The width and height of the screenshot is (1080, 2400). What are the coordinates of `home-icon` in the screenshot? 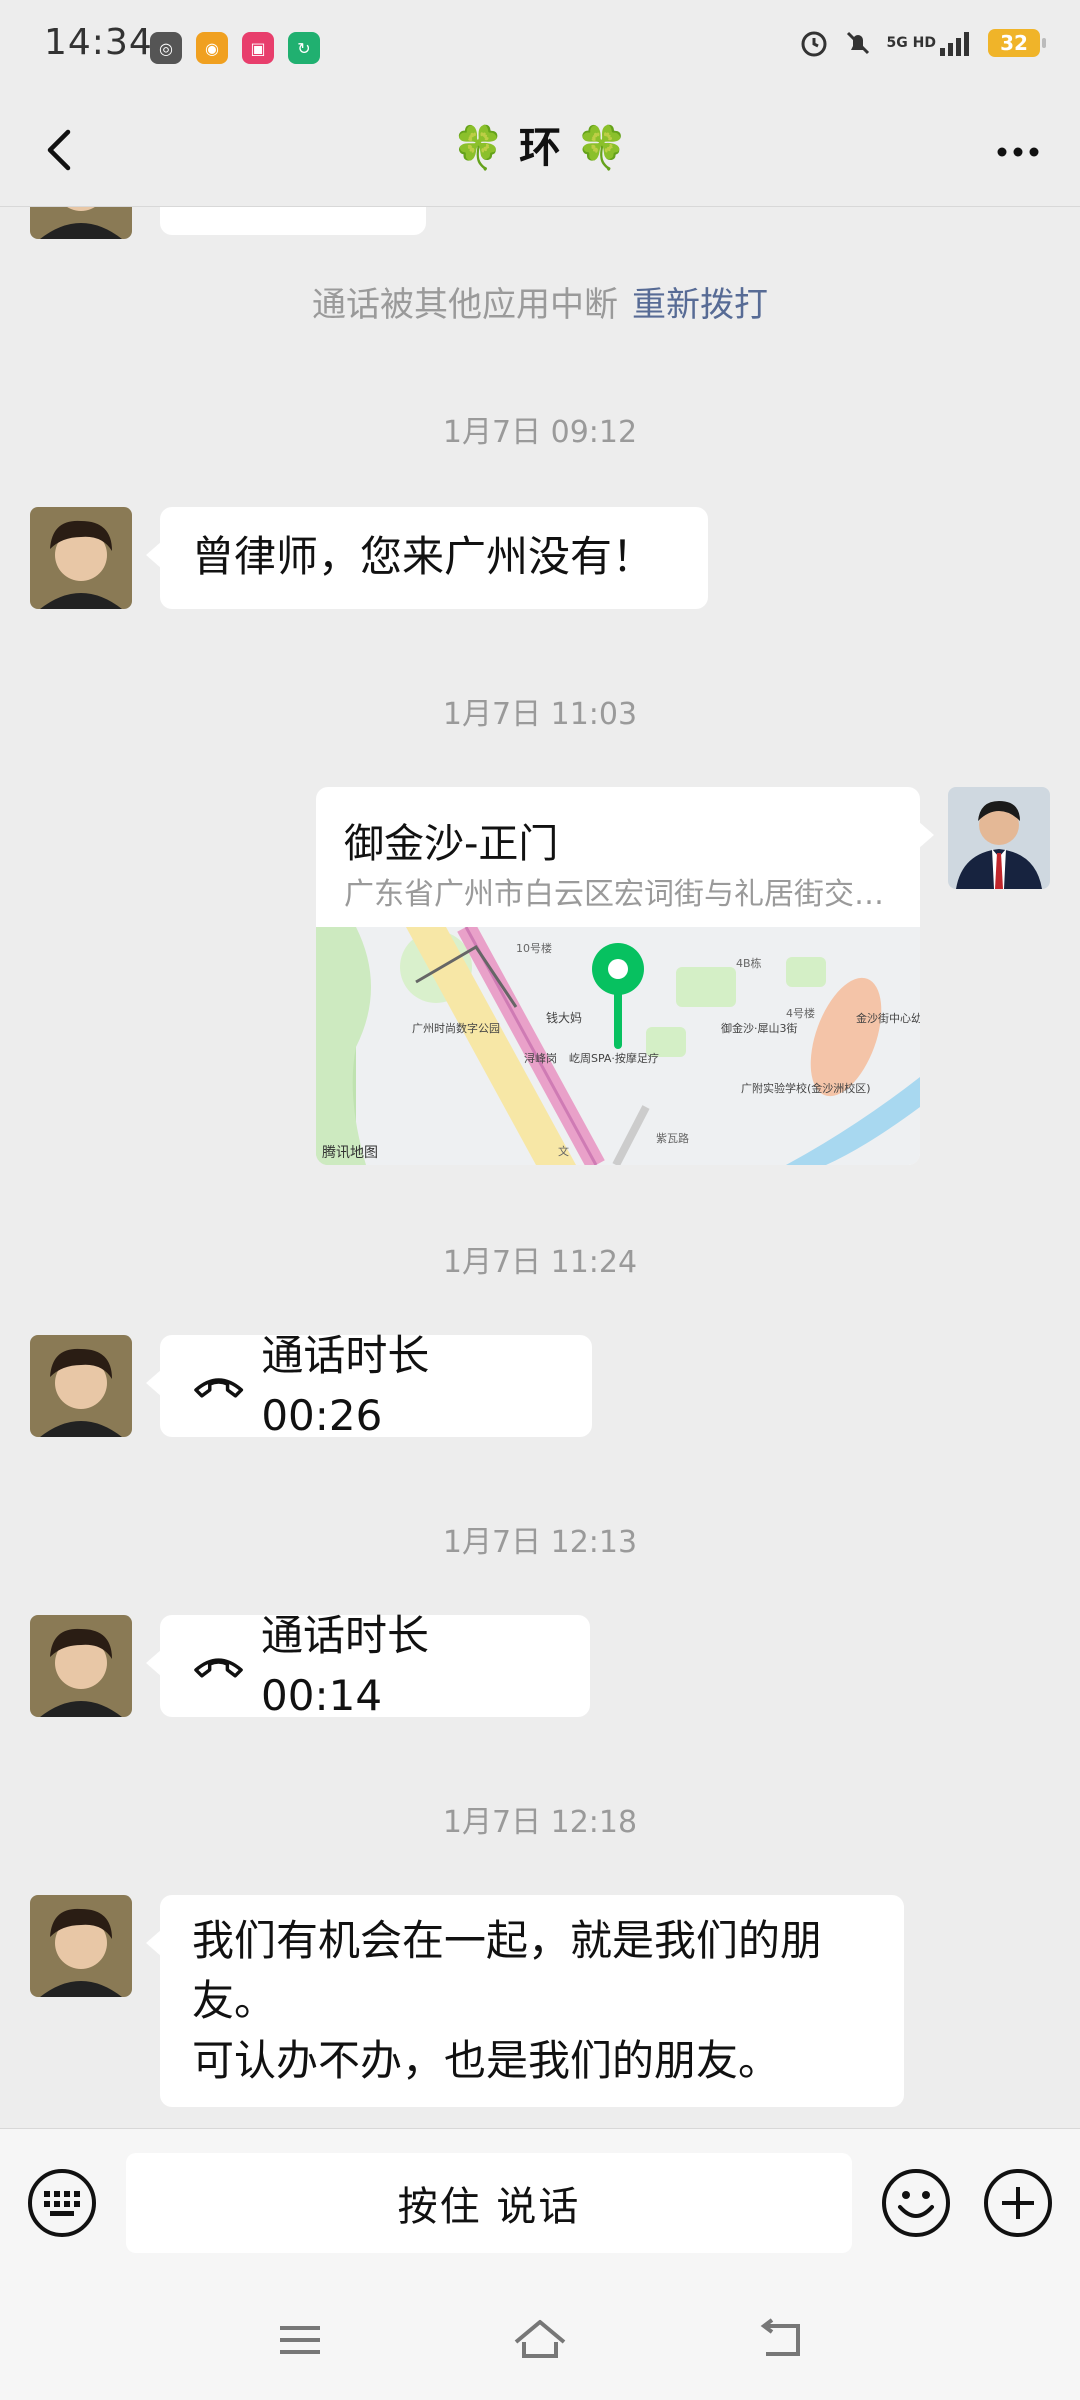 It's located at (540, 2340).